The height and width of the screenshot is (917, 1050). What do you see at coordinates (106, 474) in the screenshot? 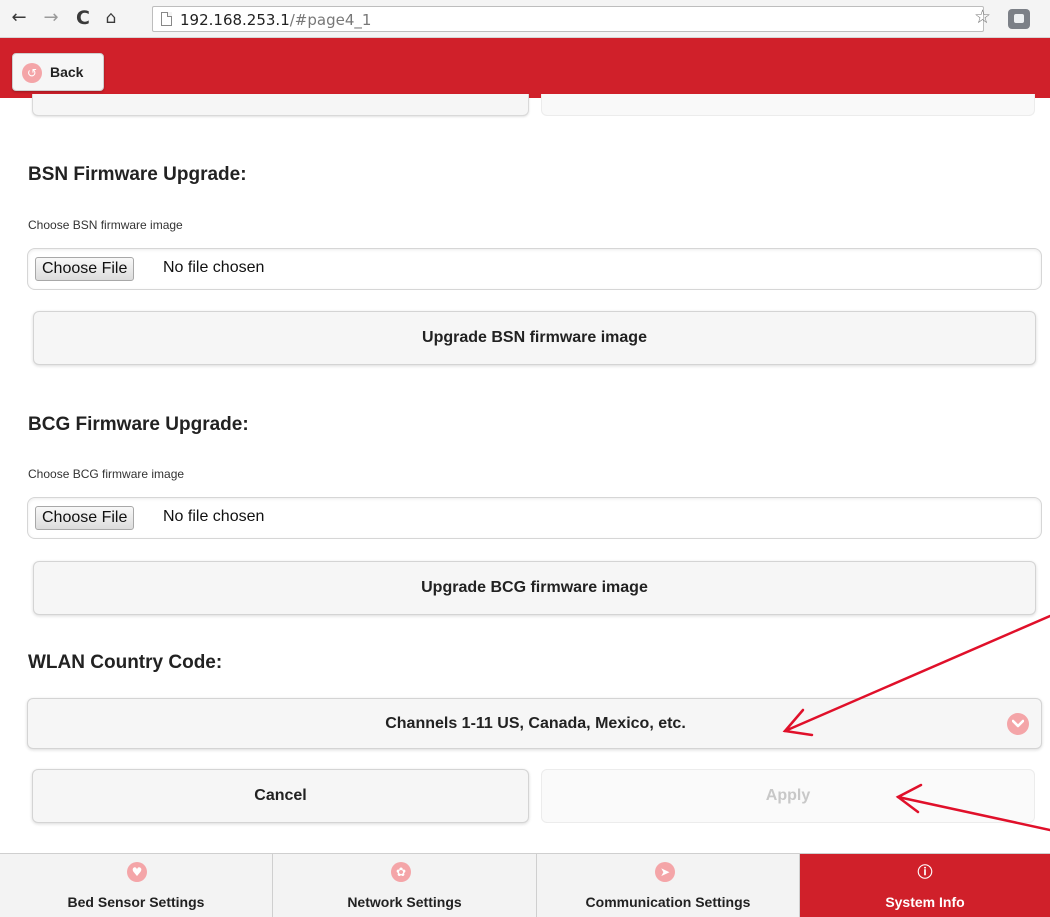
I see `bcg-file-label: Choose BCG firmware image` at bounding box center [106, 474].